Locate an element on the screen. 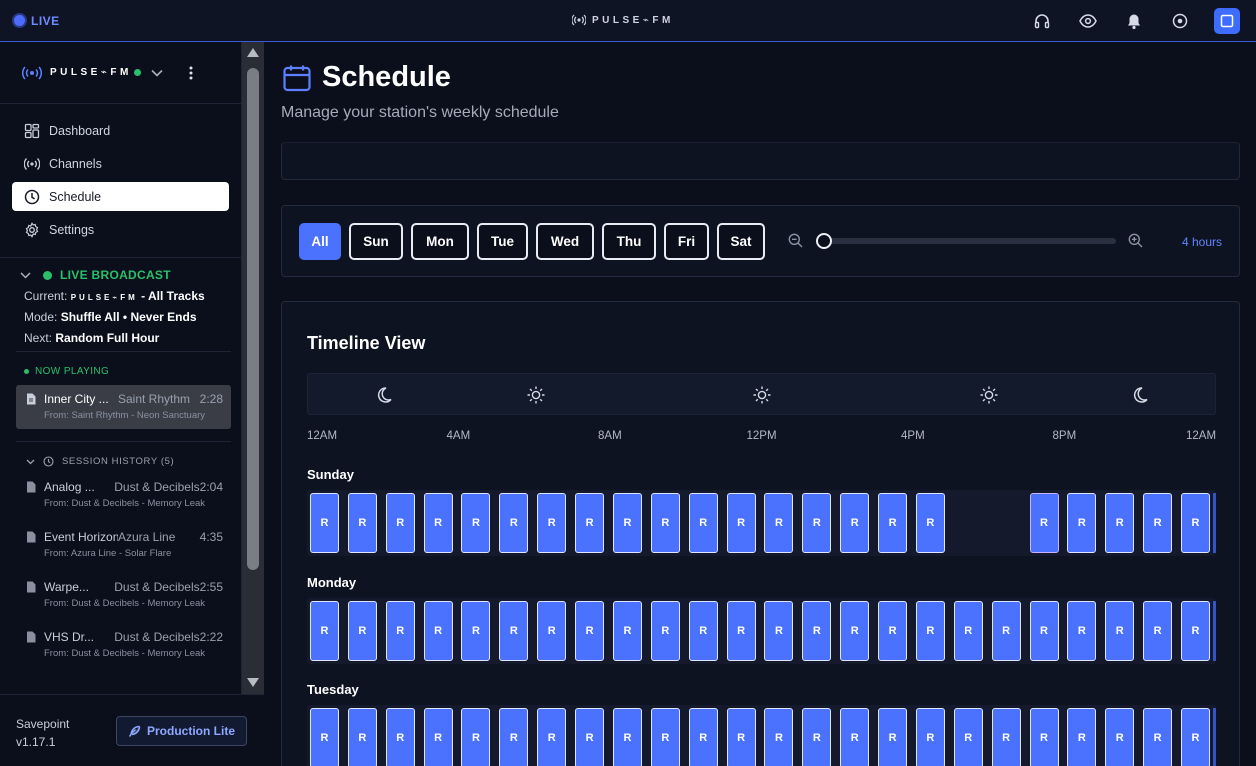  sidebar-item-dashboard: Dashboard is located at coordinates (120, 130).